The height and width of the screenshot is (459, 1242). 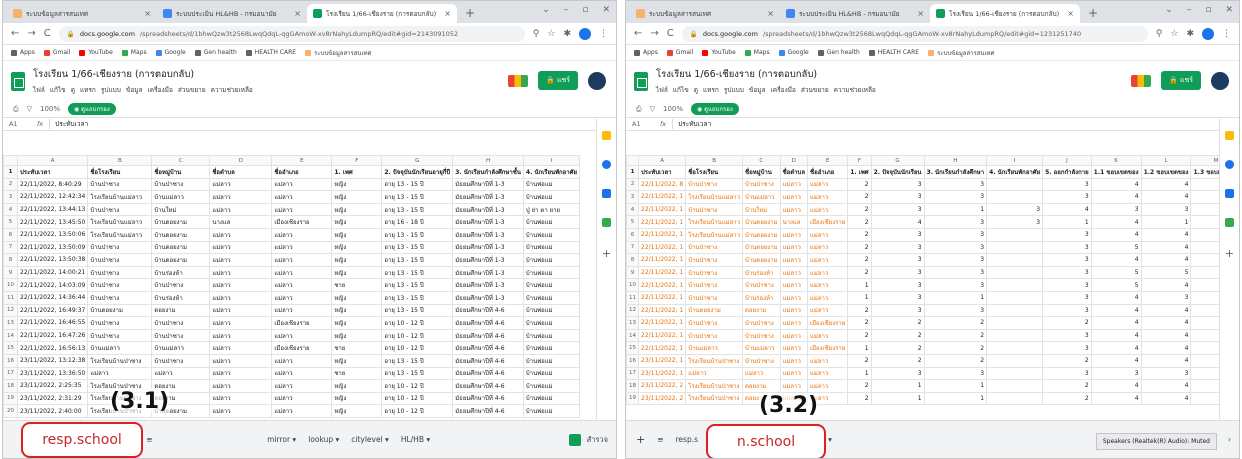 I want to click on table-cell: มัธยมศึกษาปีที่ 4-6, so click(x=488, y=386).